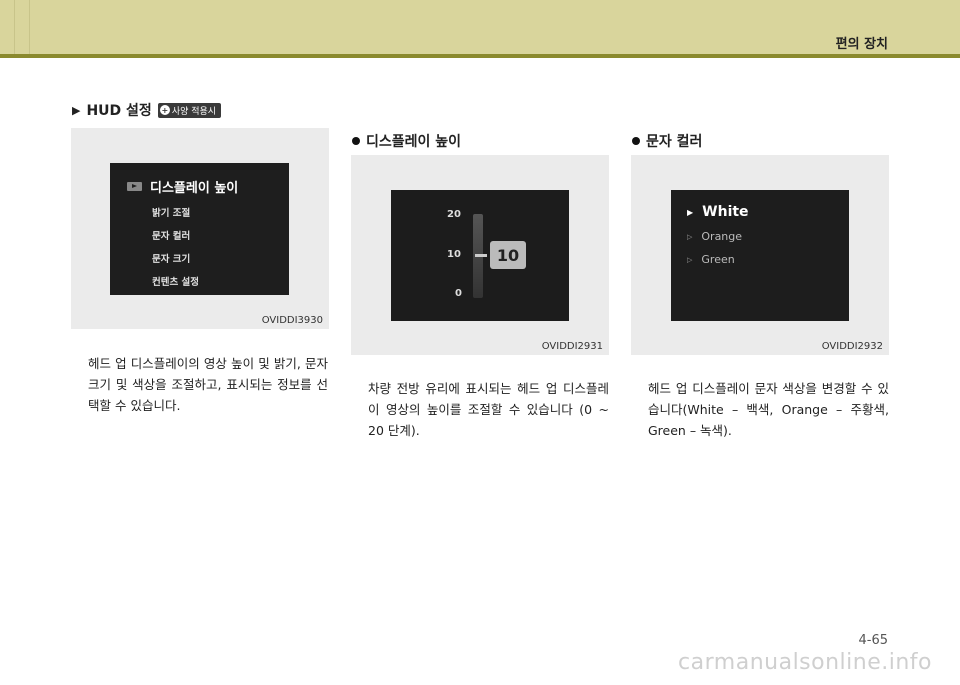 The width and height of the screenshot is (960, 685). I want to click on menu-title: 디스플레이 높이, so click(182, 186).